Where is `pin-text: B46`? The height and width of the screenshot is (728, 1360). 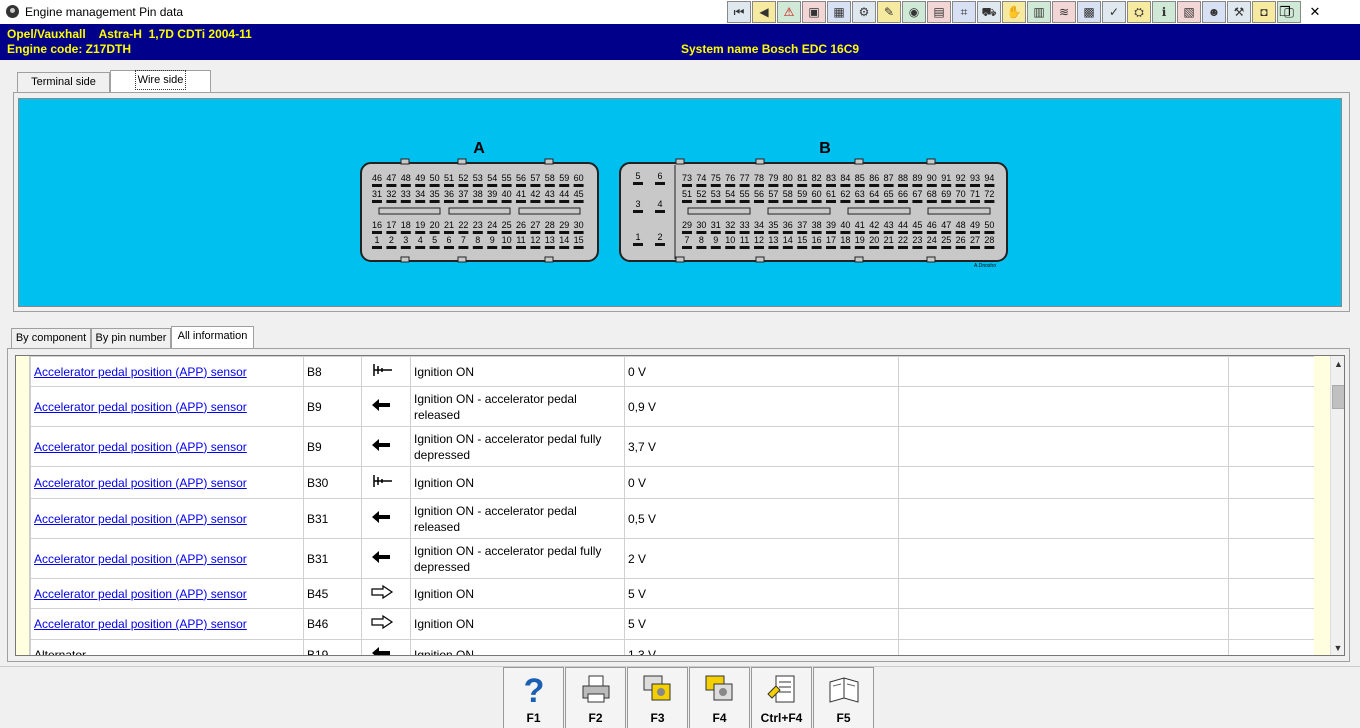
pin-text: B46 is located at coordinates (318, 624).